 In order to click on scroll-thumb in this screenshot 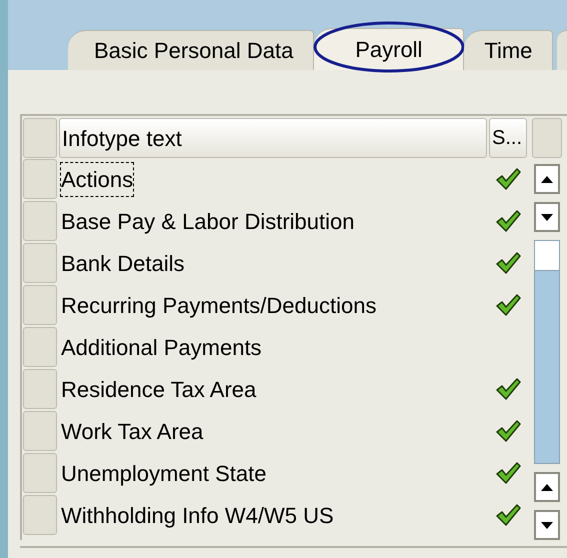, I will do `click(547, 256)`.